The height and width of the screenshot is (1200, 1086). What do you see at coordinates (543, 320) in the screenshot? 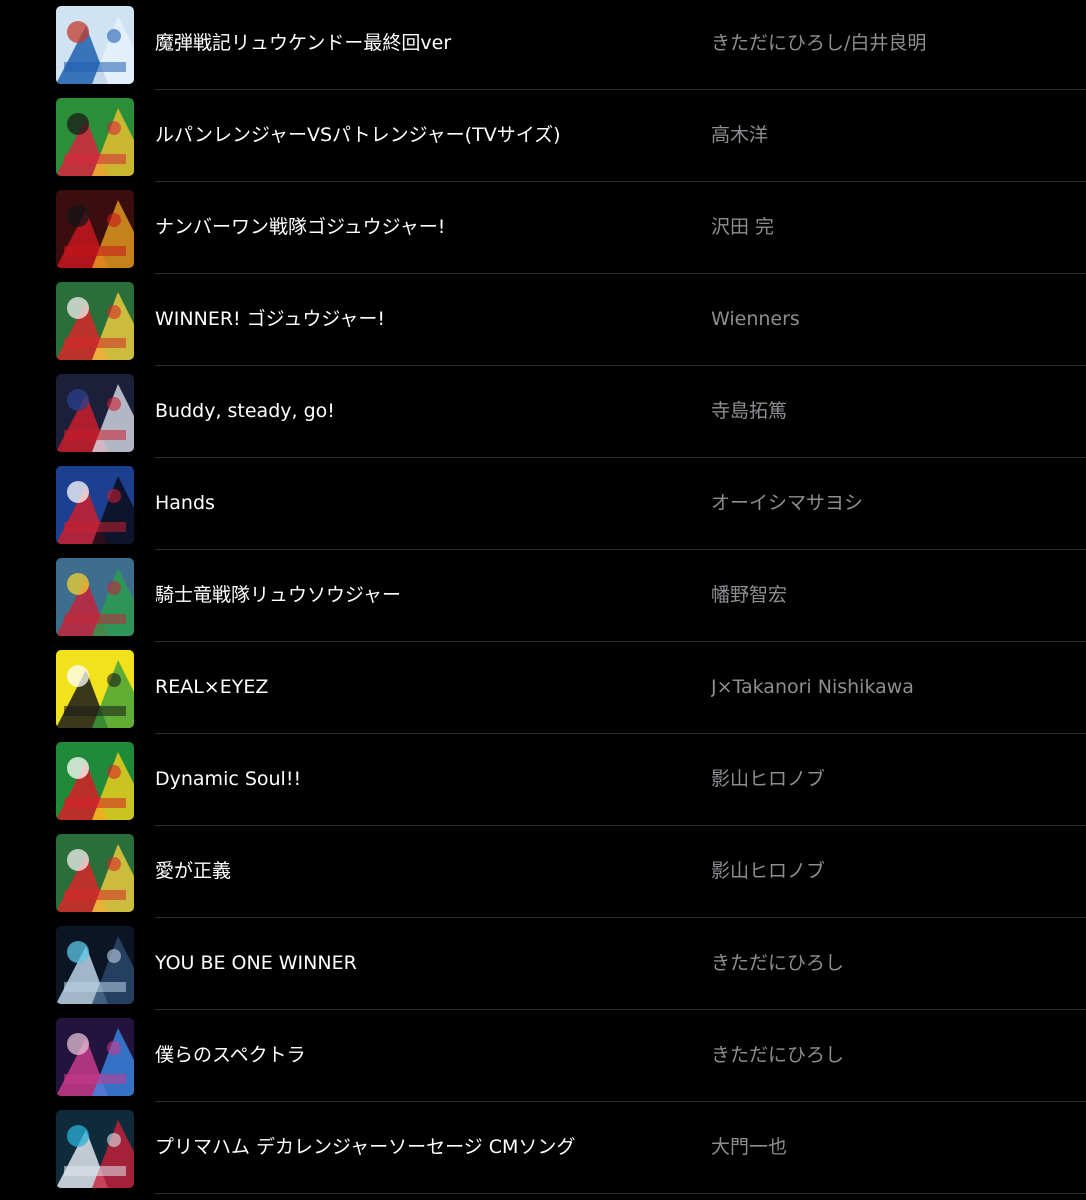
I see `song-row: WINNER! ゴジュウジャー! Wienners` at bounding box center [543, 320].